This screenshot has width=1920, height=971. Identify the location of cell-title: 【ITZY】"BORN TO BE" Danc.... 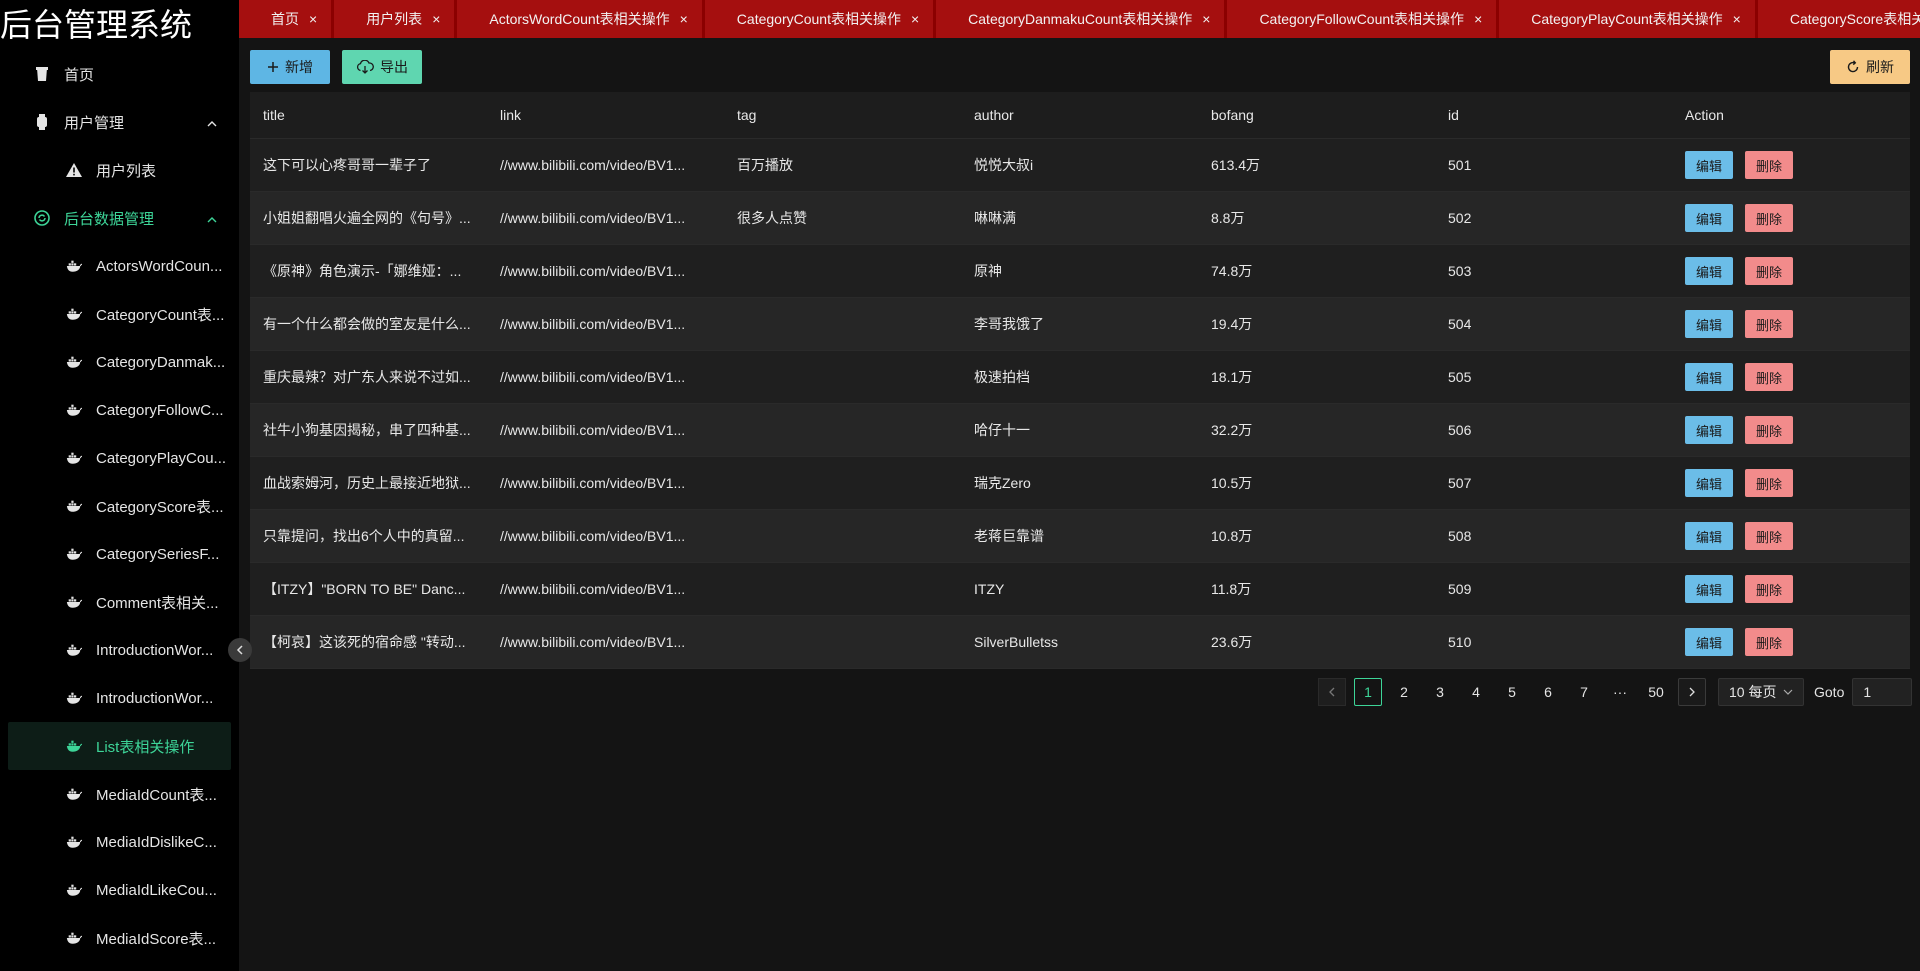
(364, 589).